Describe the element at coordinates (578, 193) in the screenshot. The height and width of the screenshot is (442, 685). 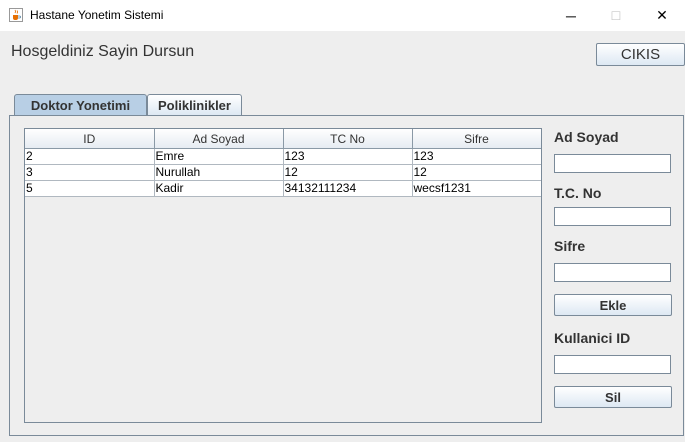
I see `tc-label: T.C. No` at that location.